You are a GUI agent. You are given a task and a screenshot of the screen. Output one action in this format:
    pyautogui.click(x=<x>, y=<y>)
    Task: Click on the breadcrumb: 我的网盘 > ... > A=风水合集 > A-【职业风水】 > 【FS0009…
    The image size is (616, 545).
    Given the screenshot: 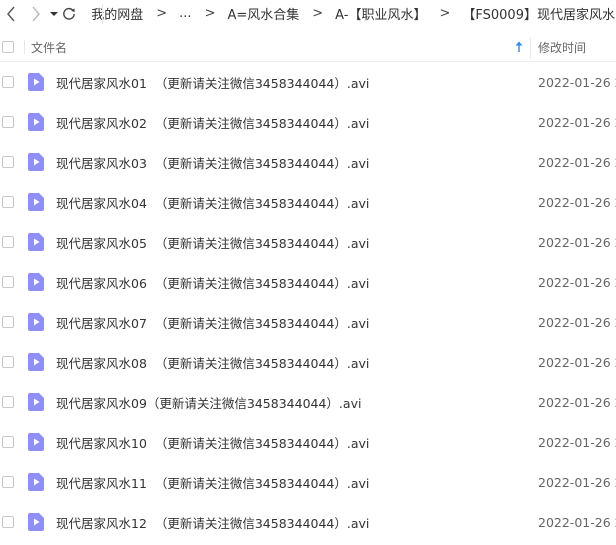 What is the action you would take?
    pyautogui.click(x=353, y=13)
    